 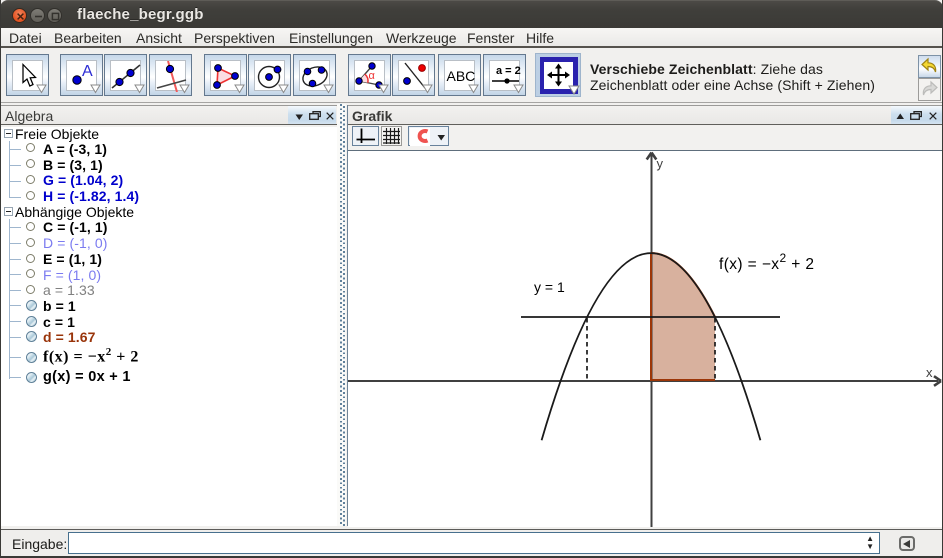 I want to click on svg-text: y = 1, so click(x=549, y=287).